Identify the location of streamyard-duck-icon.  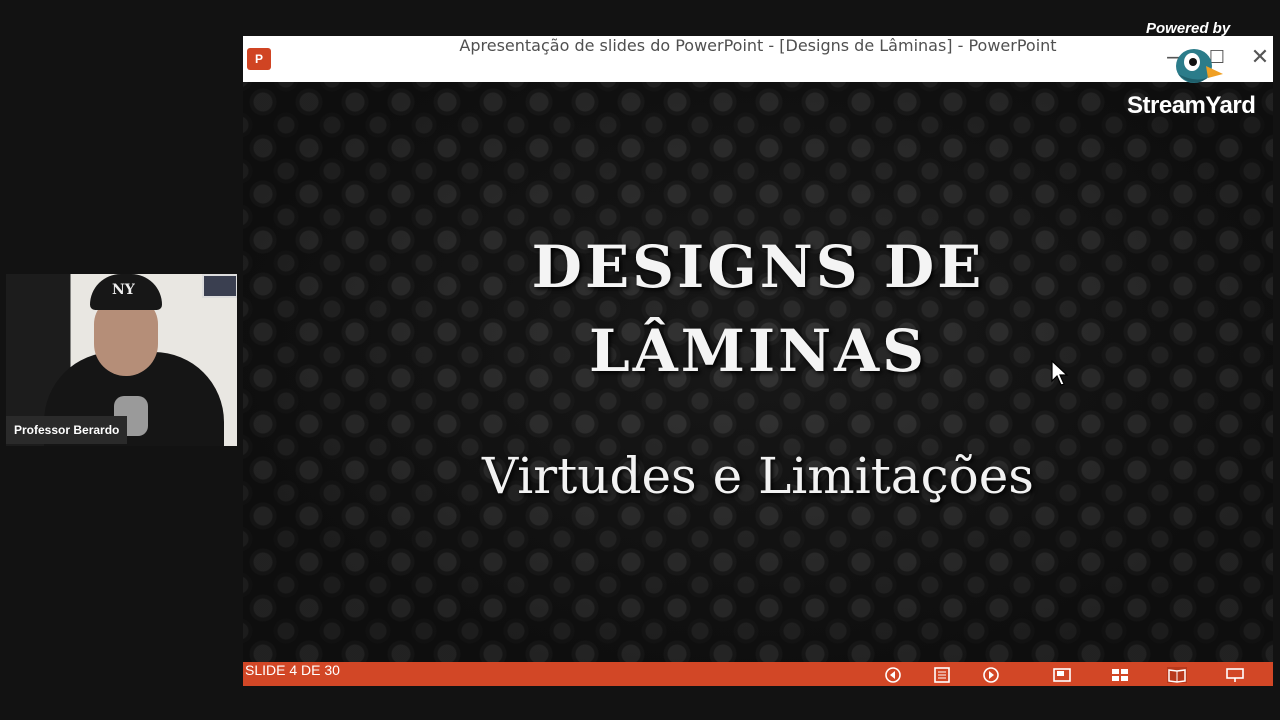
(1199, 66).